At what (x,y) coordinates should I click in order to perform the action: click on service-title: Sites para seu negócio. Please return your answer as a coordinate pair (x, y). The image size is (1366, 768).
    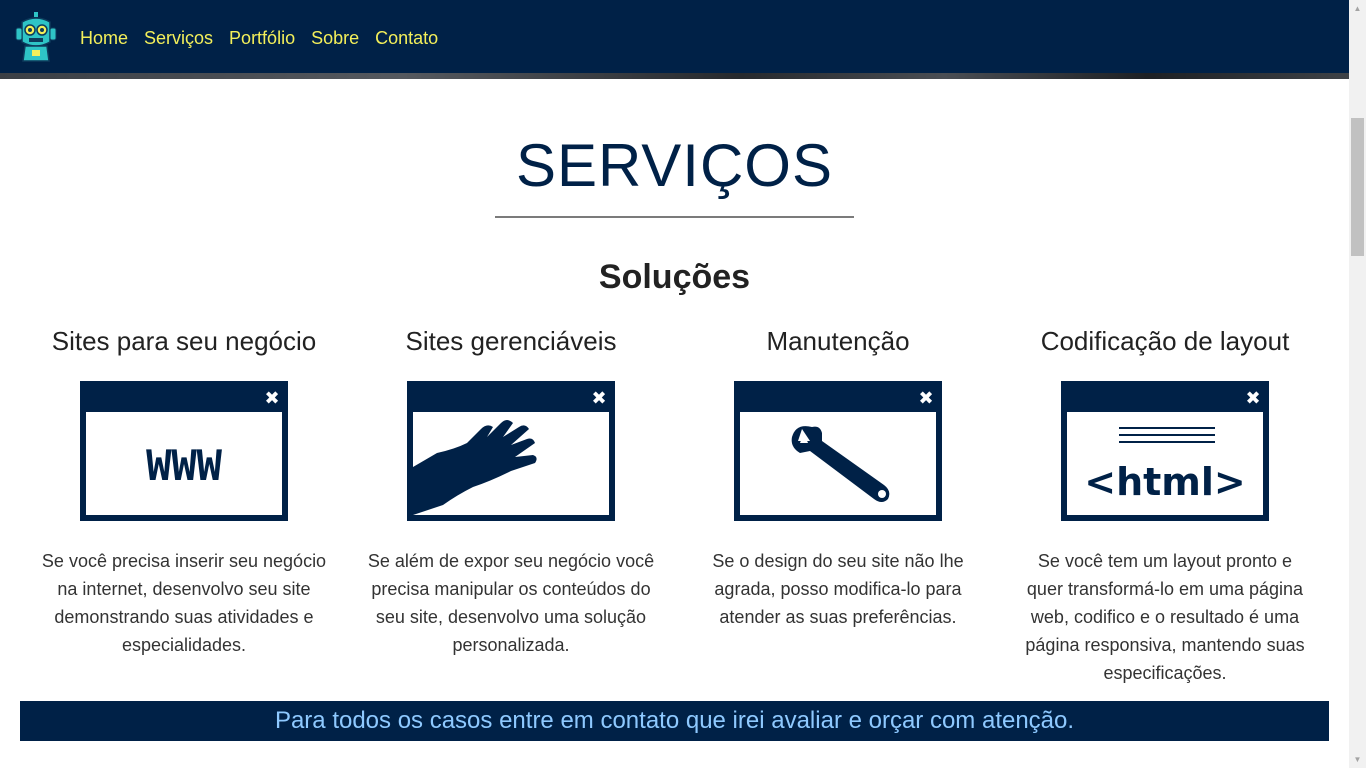
    Looking at the image, I should click on (184, 341).